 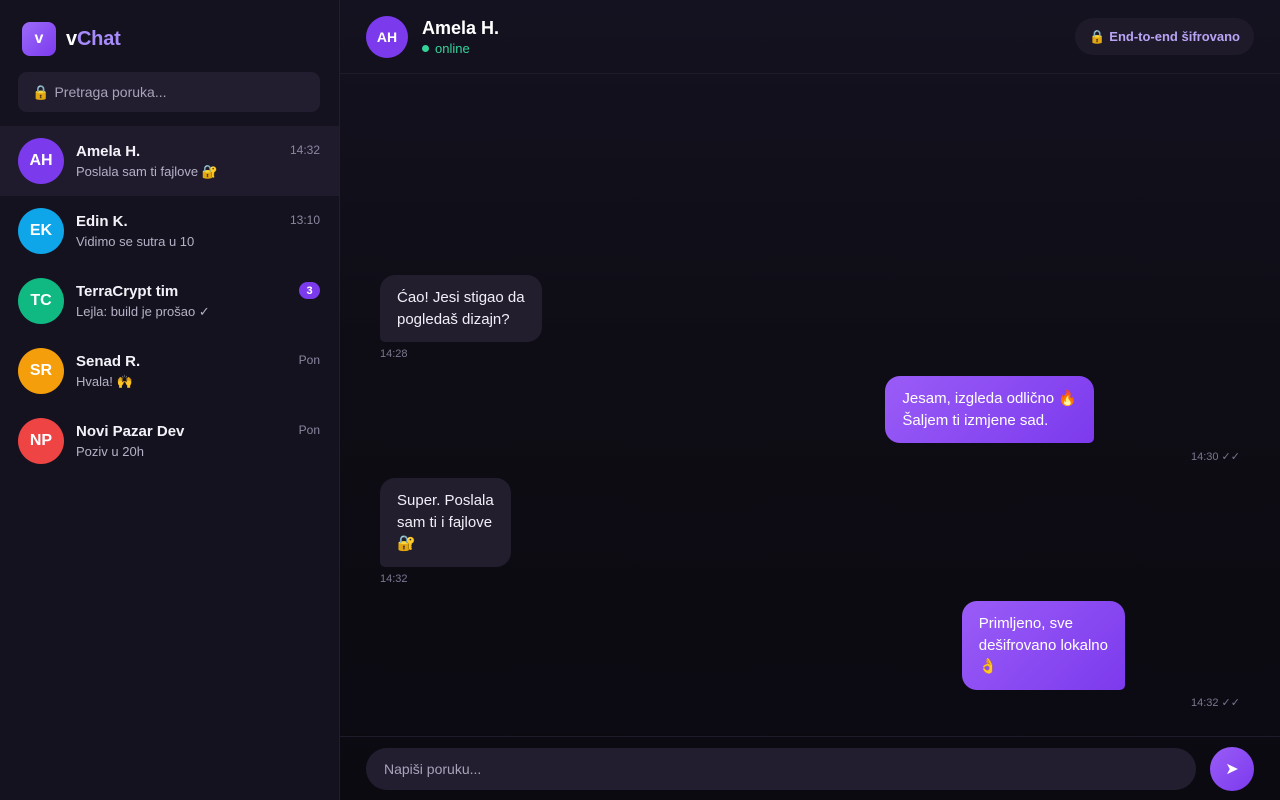 What do you see at coordinates (304, 150) in the screenshot?
I see `conversation-time: 14:32` at bounding box center [304, 150].